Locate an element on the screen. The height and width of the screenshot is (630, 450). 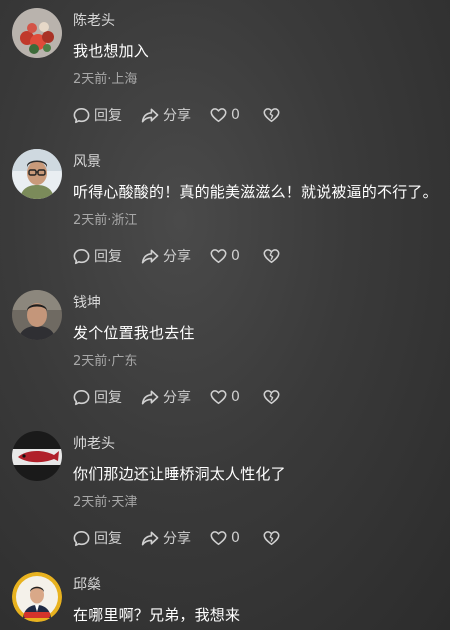
comment-text: 发个位置我也去住 is located at coordinates (134, 333).